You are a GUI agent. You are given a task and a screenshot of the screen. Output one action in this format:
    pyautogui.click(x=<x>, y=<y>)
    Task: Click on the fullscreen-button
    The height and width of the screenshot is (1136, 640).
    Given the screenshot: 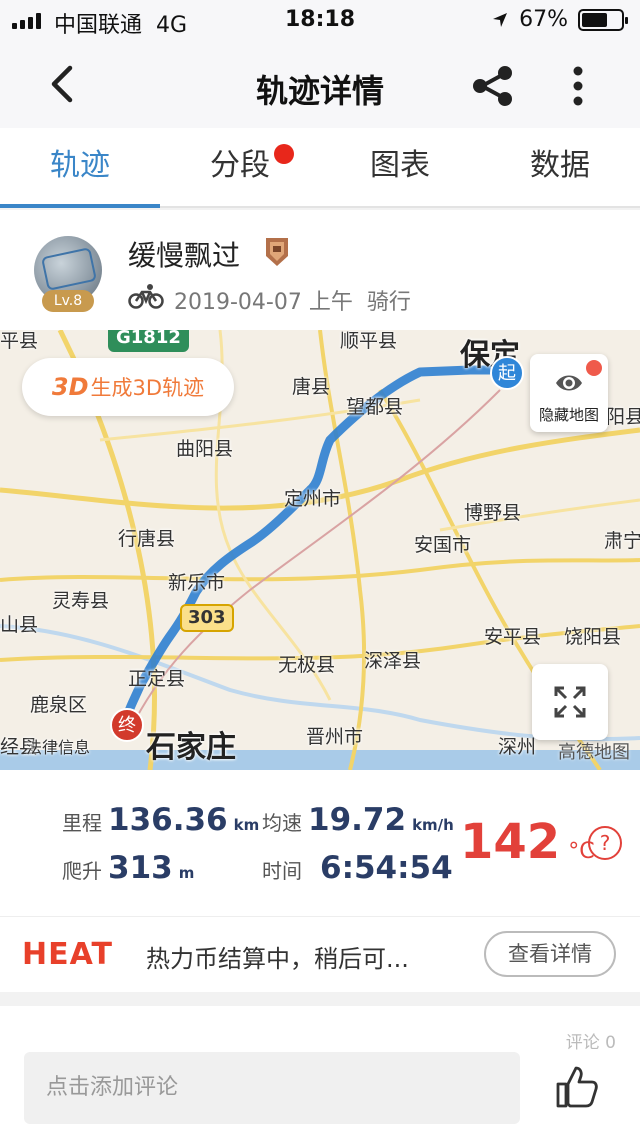 What is the action you would take?
    pyautogui.click(x=570, y=702)
    